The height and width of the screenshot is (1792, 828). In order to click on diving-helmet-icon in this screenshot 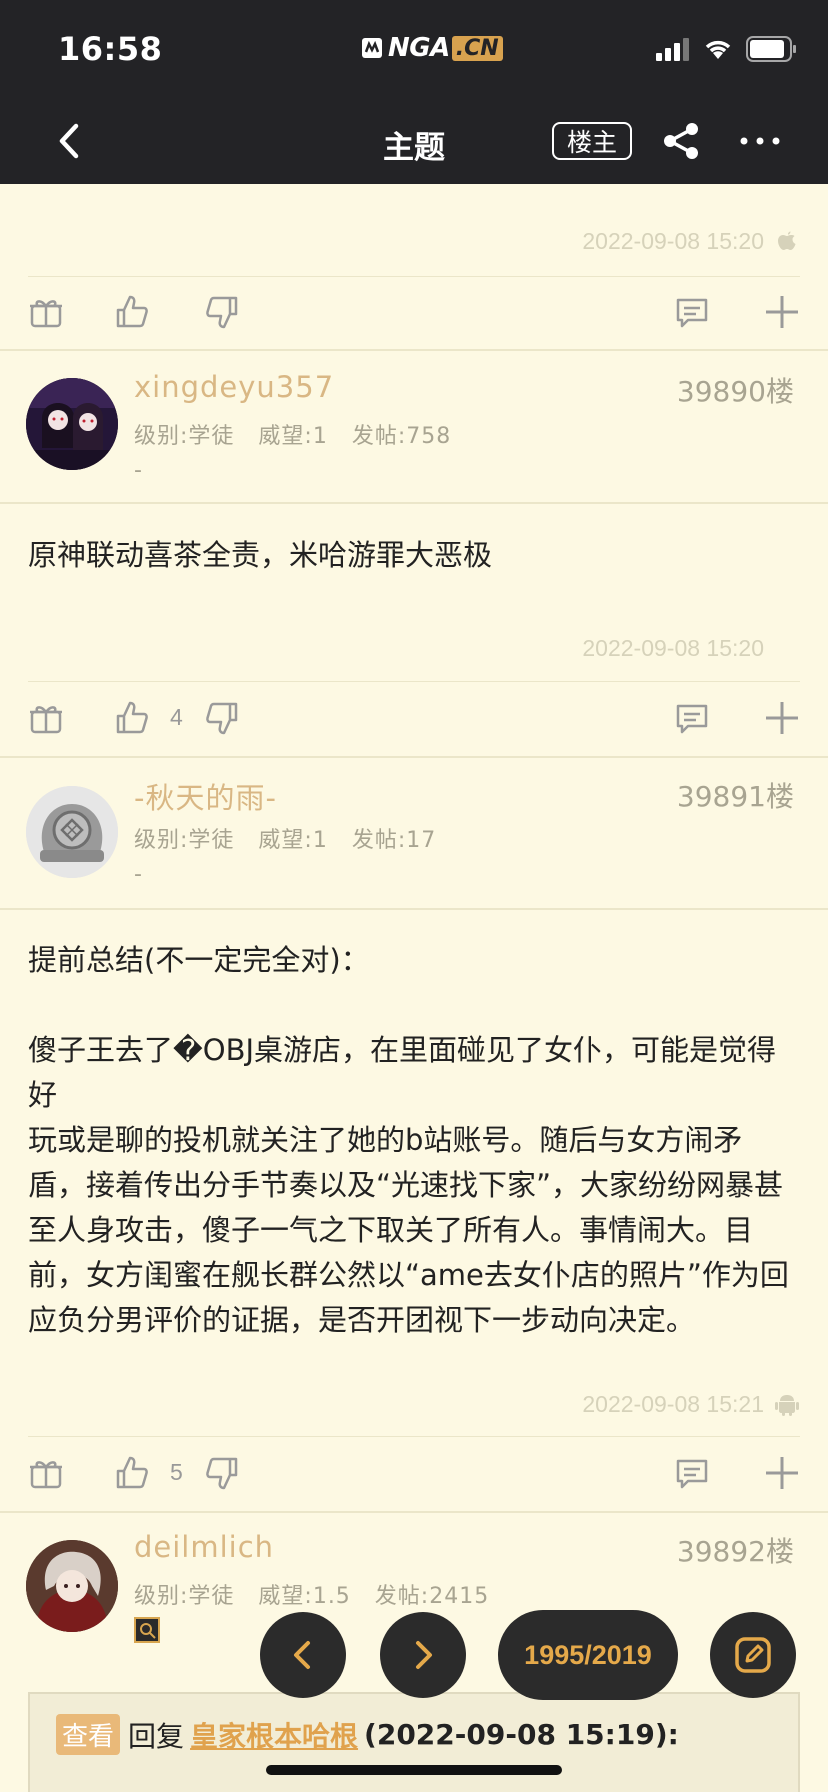, I will do `click(72, 832)`.